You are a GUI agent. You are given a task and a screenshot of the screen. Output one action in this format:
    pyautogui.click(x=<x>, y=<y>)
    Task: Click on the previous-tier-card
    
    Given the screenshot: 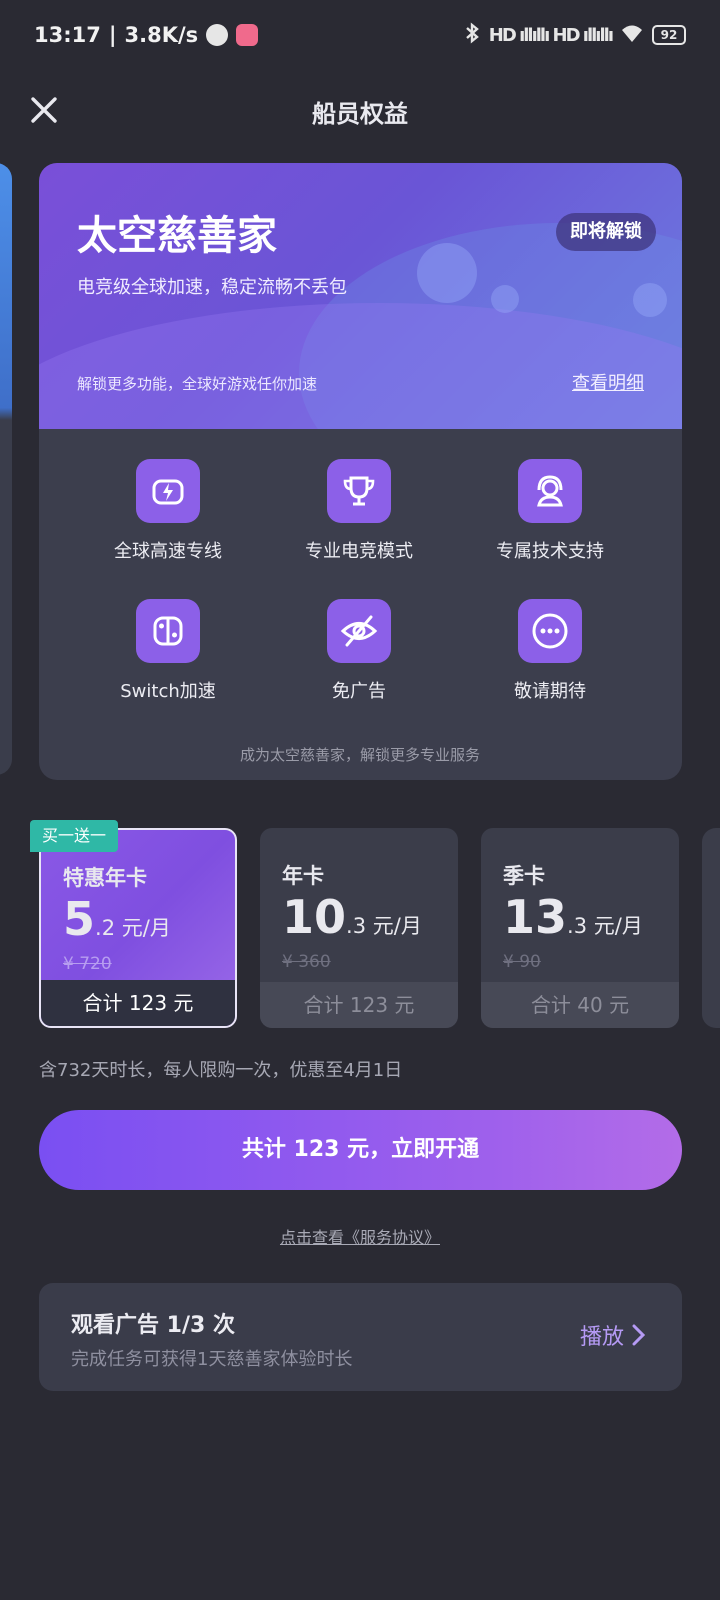 What is the action you would take?
    pyautogui.click(x=6, y=469)
    